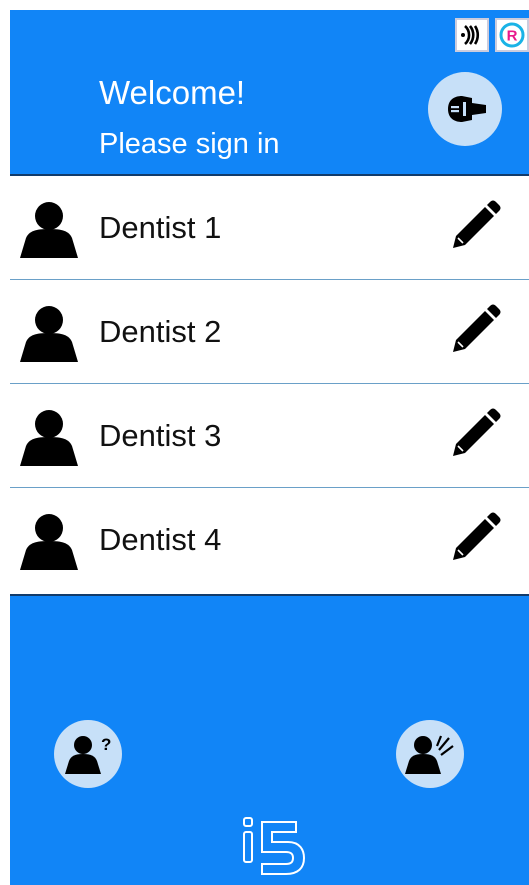  I want to click on dentist-name: Dentist 2, so click(160, 331).